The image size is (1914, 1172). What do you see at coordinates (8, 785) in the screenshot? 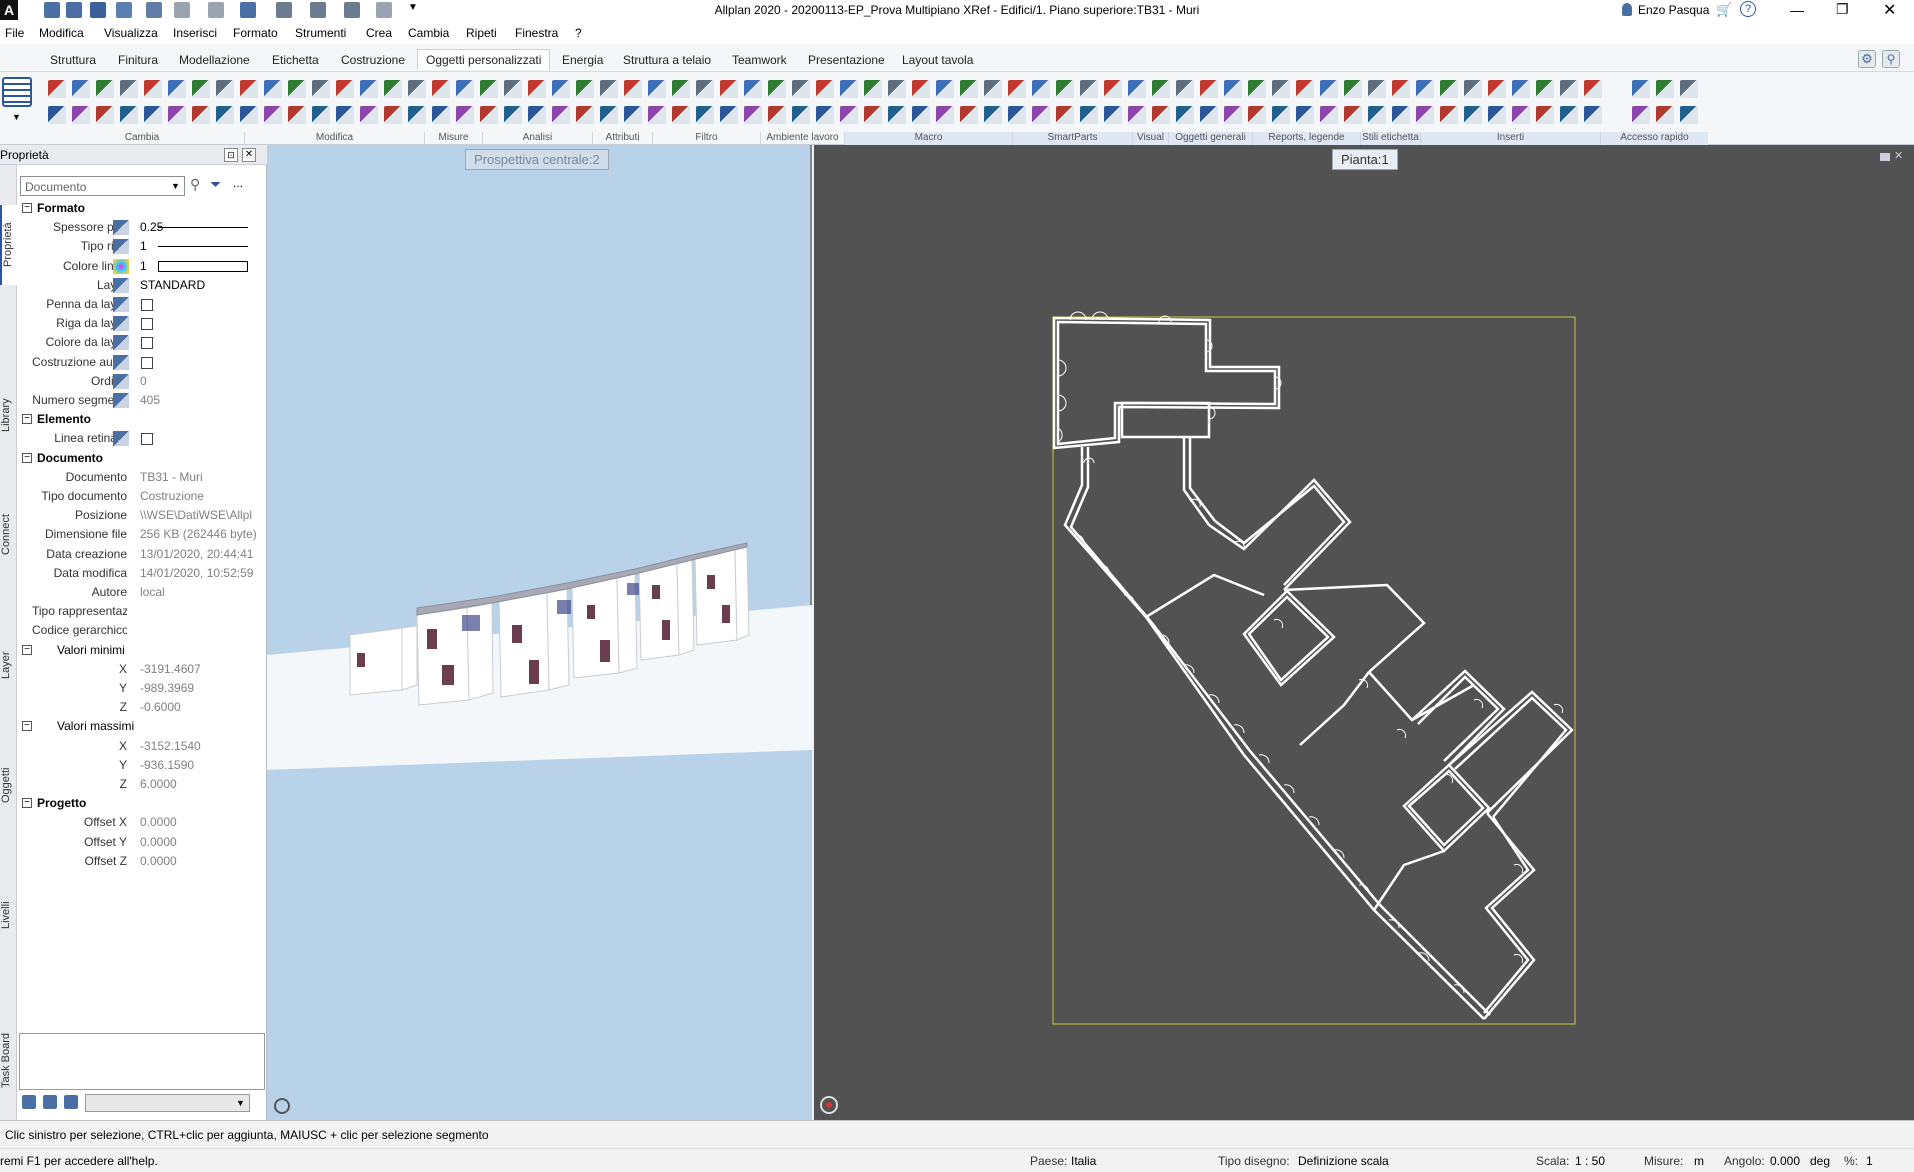
I see `side-tab-oggetti: Oggetti` at bounding box center [8, 785].